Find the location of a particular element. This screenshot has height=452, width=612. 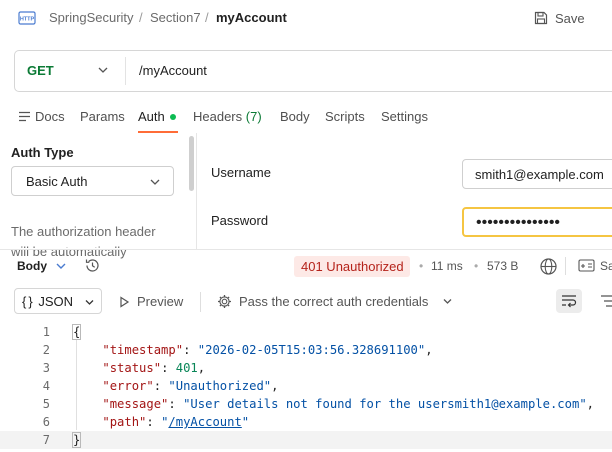

code-line: 3 "status": 401, is located at coordinates (306, 368).